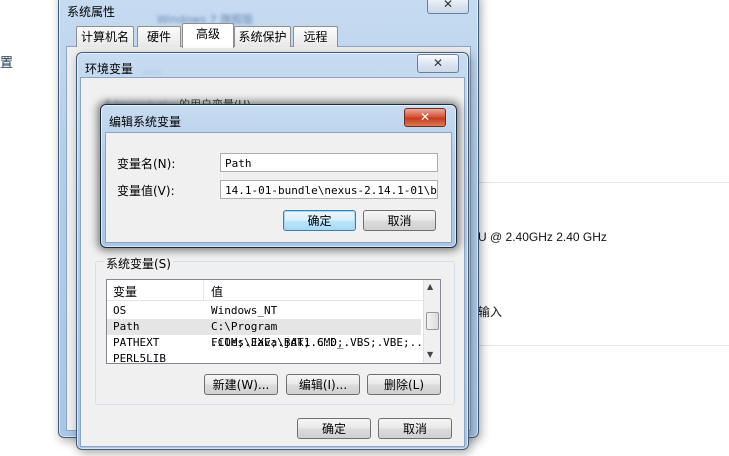 The height and width of the screenshot is (456, 729). I want to click on scroll-down-icon: ▼, so click(430, 354).